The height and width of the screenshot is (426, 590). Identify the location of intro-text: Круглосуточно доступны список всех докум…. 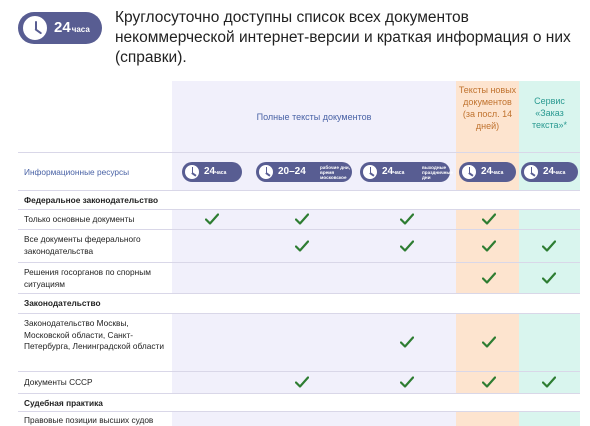
(343, 37).